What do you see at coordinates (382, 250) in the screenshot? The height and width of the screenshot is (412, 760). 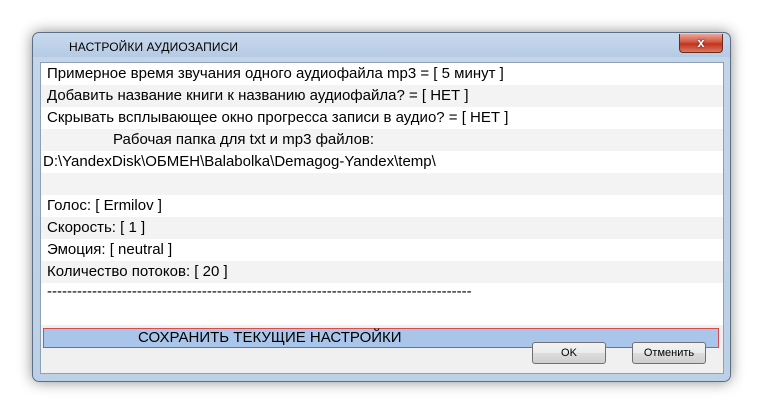 I see `list-item-emotion: Эмоция: [ neutral ]` at bounding box center [382, 250].